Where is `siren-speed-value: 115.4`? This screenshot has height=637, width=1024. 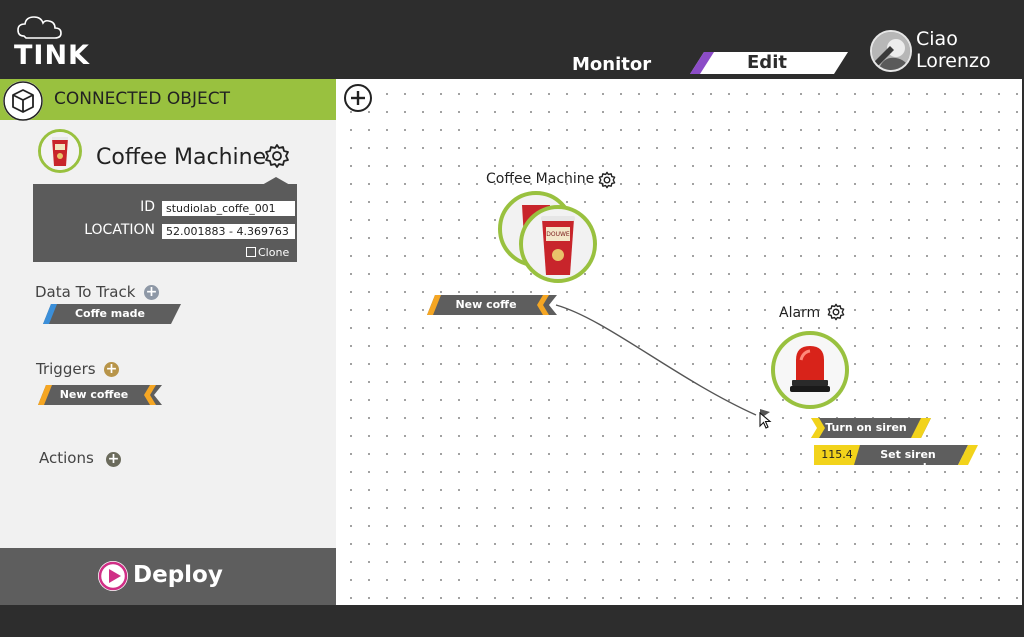
siren-speed-value: 115.4 is located at coordinates (837, 454).